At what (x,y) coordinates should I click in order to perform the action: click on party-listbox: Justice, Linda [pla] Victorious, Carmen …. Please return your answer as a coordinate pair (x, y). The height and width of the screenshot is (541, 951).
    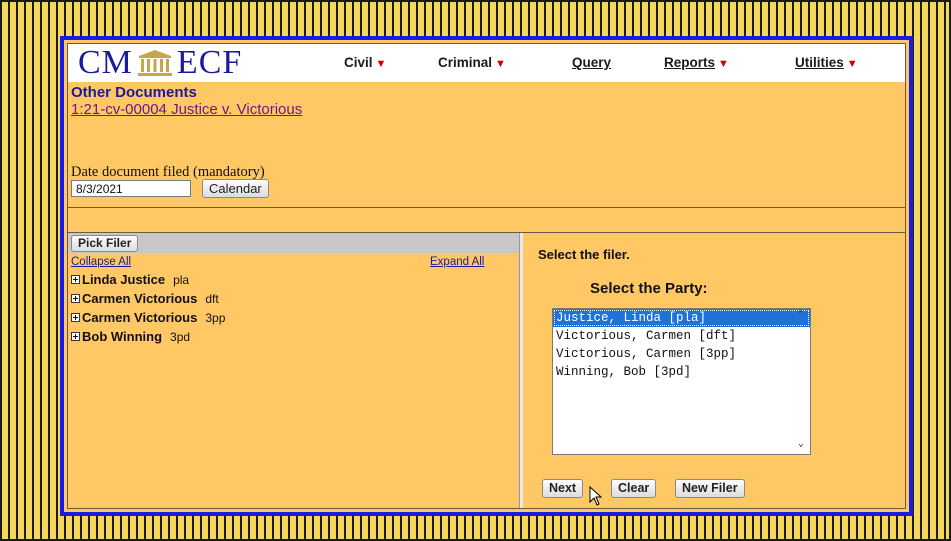
    Looking at the image, I should click on (681, 381).